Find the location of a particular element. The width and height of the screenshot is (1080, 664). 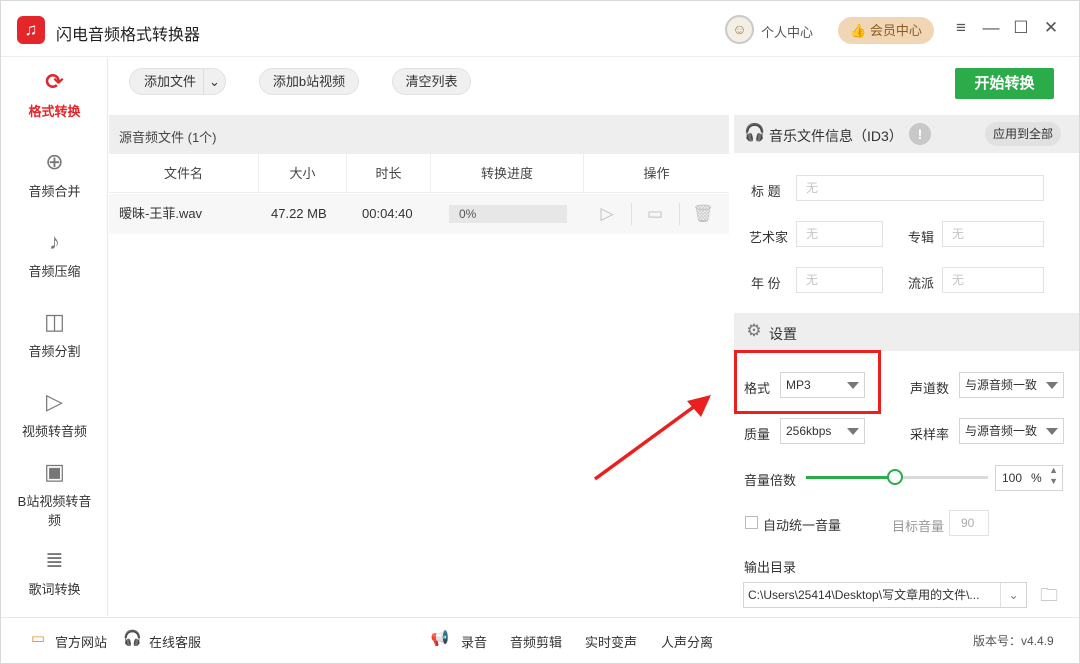

volume-value: 100 is located at coordinates (1012, 478).